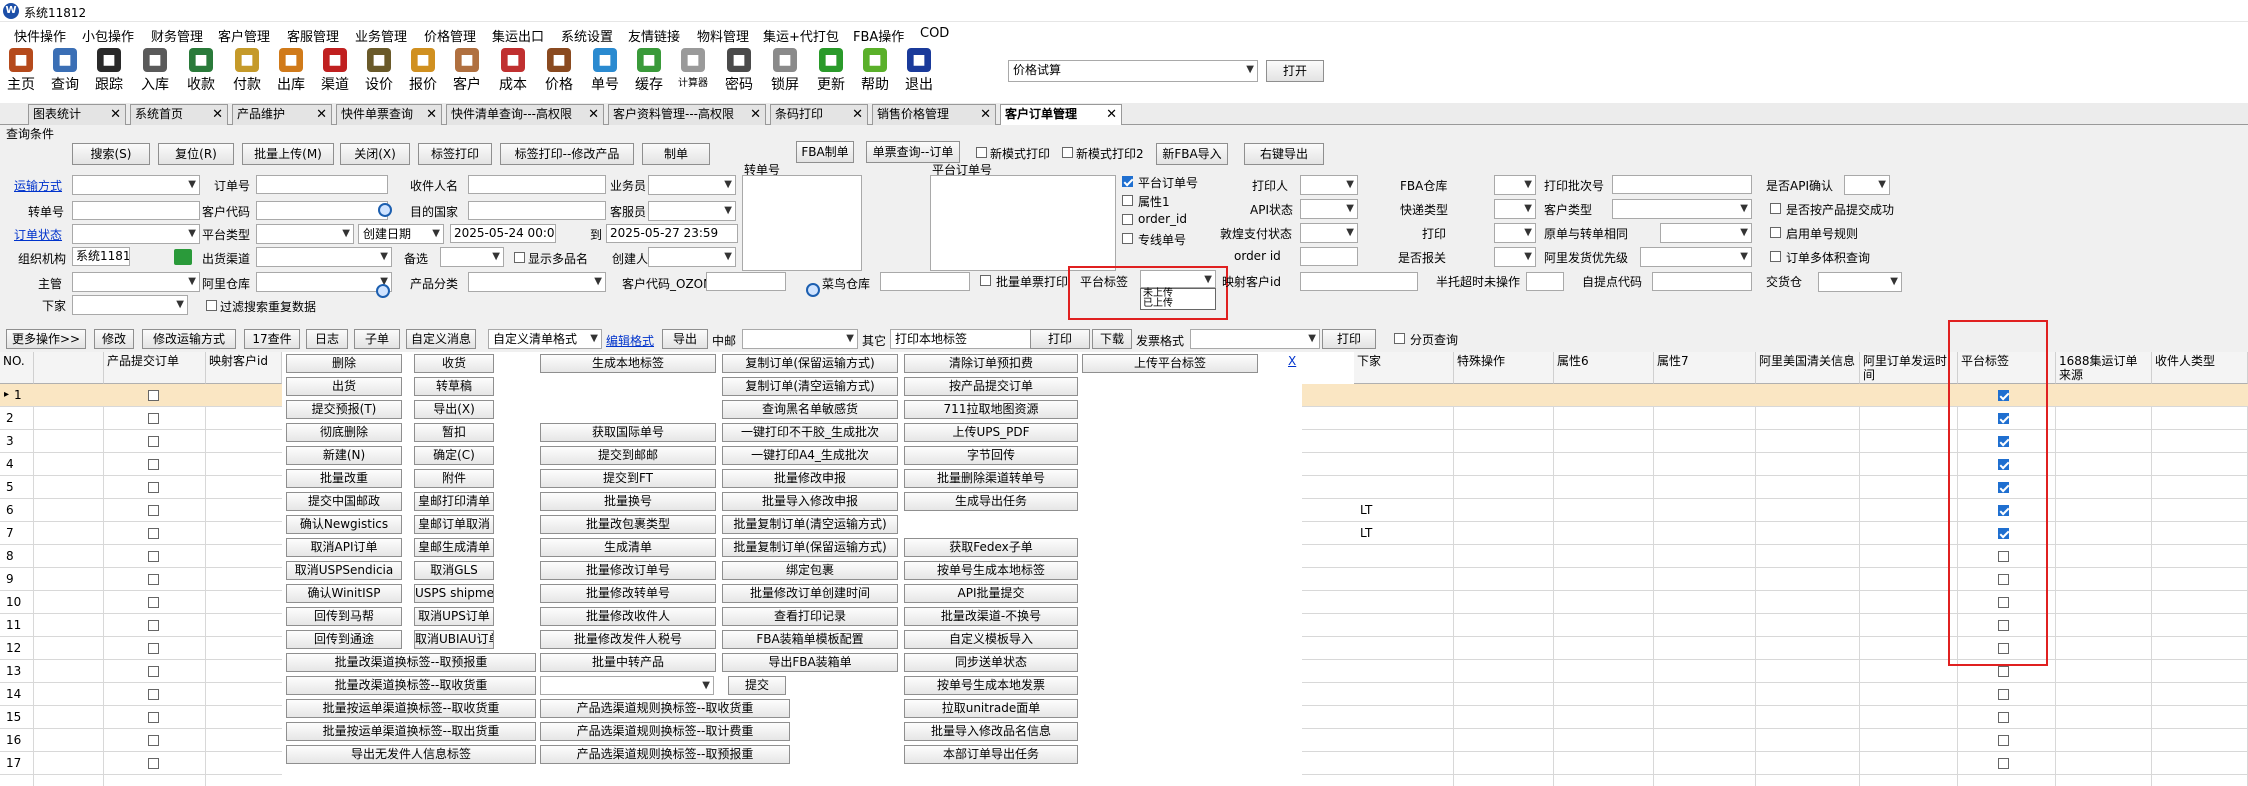 The image size is (2248, 786). What do you see at coordinates (65, 71) in the screenshot?
I see `toolbar-button-search: ■ 查询` at bounding box center [65, 71].